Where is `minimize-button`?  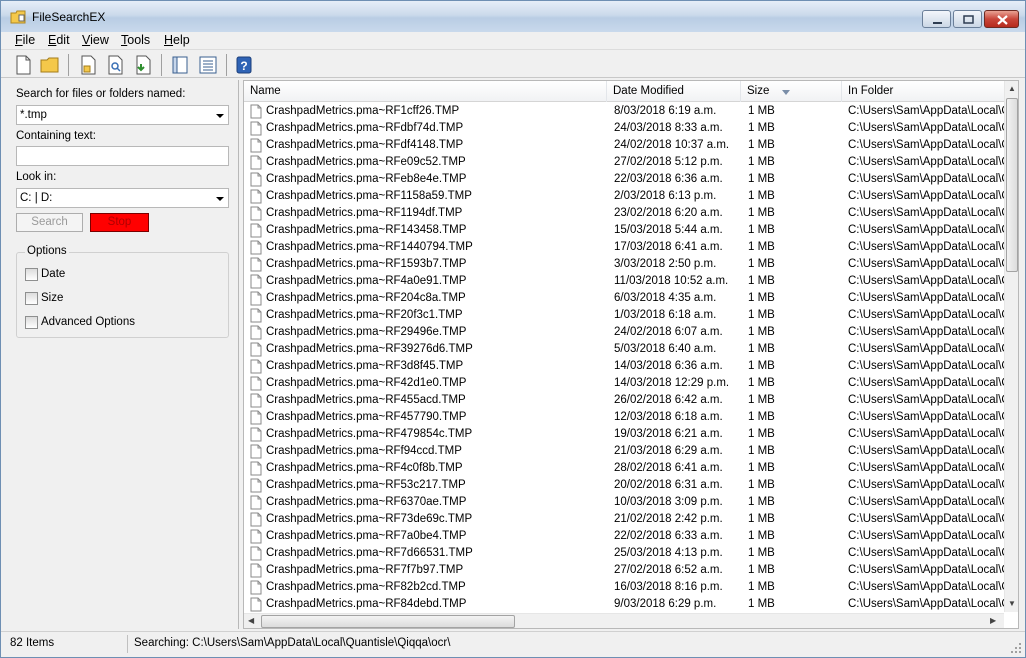 minimize-button is located at coordinates (936, 19).